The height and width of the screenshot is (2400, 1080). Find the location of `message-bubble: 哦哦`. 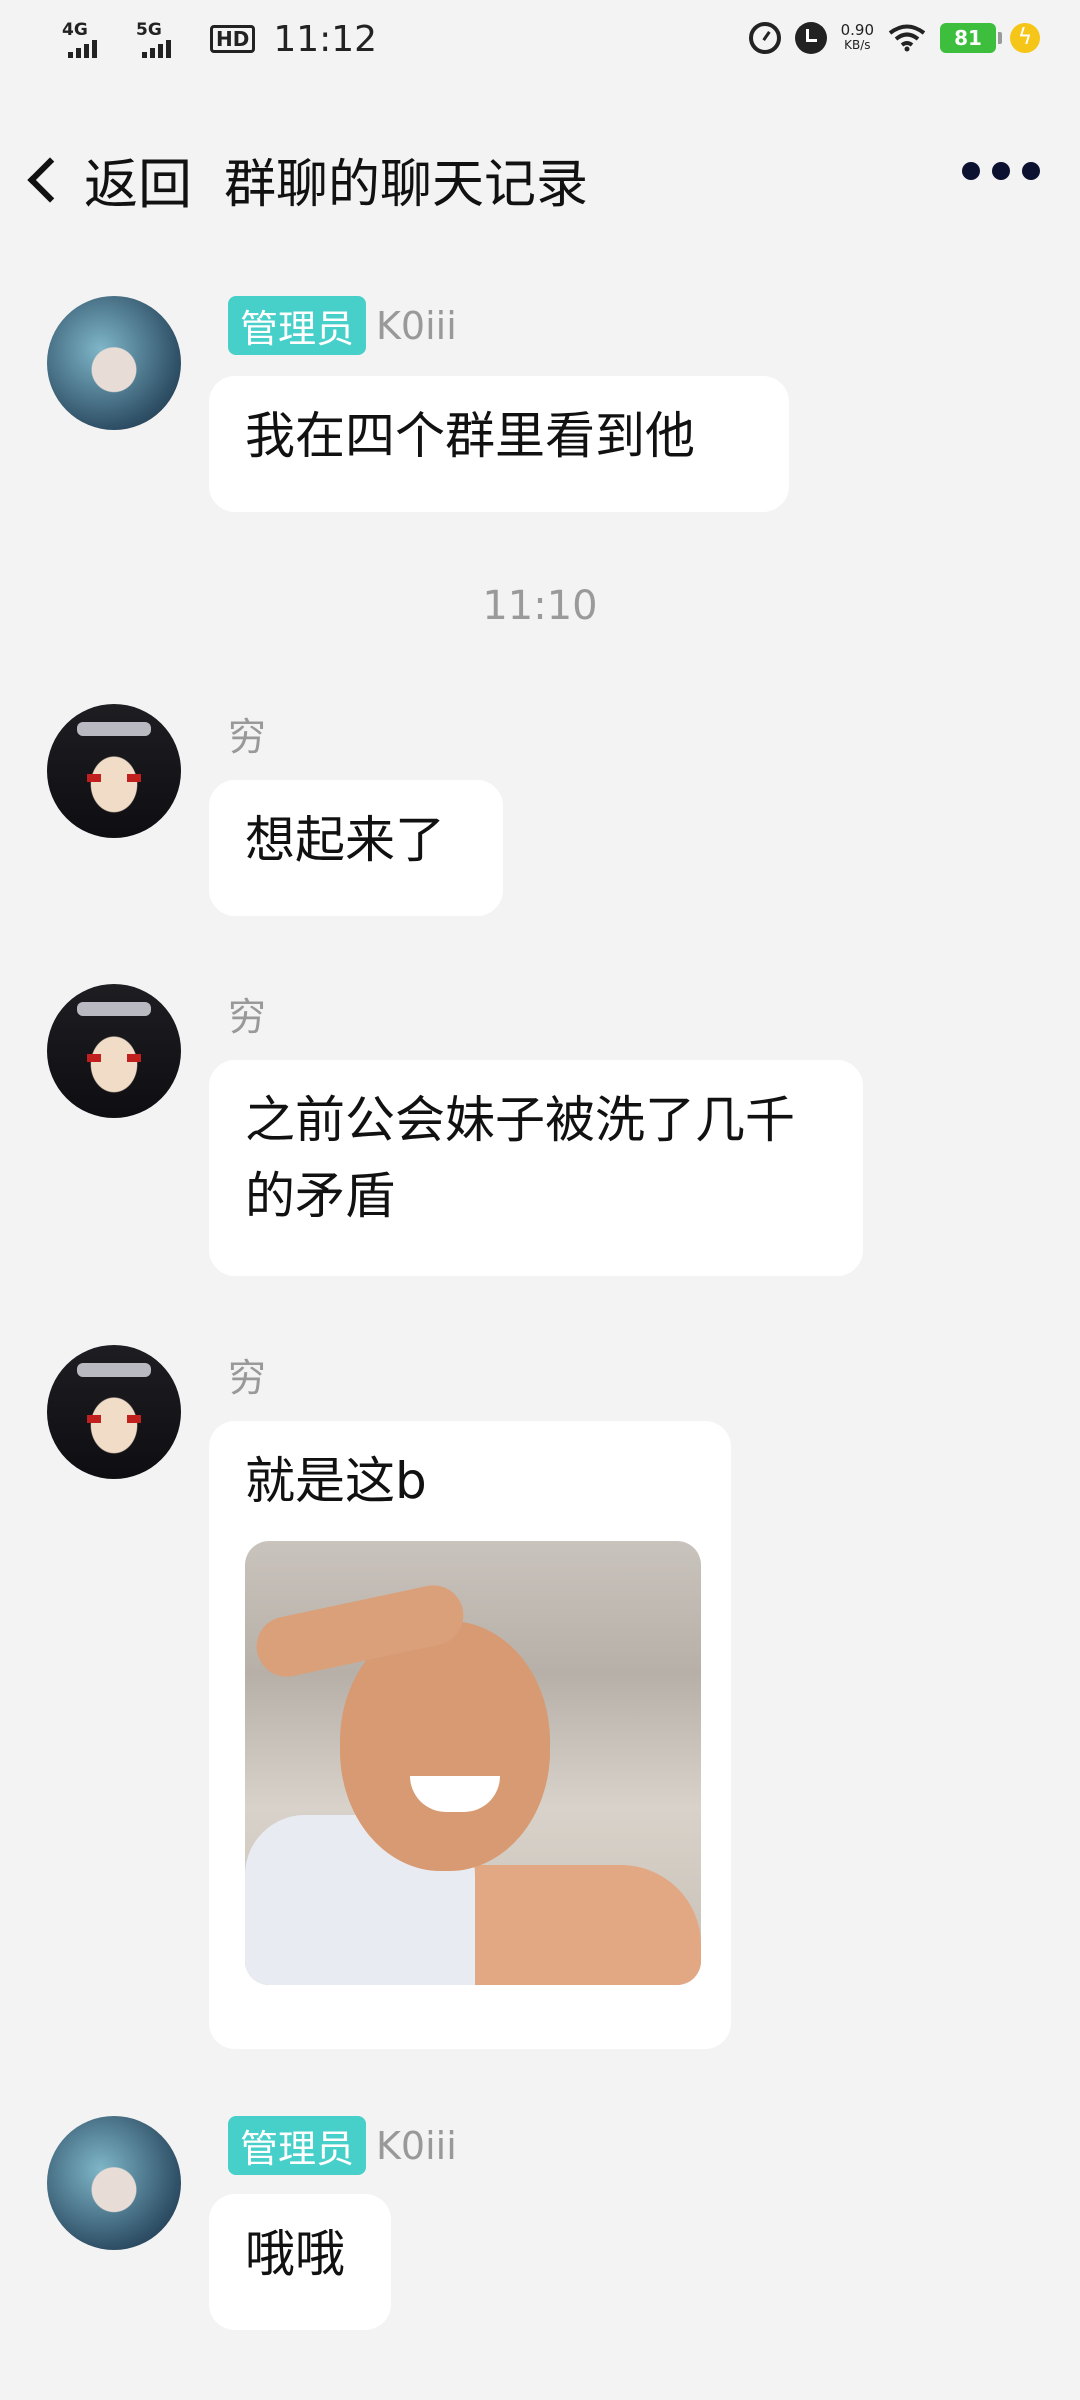

message-bubble: 哦哦 is located at coordinates (300, 2262).